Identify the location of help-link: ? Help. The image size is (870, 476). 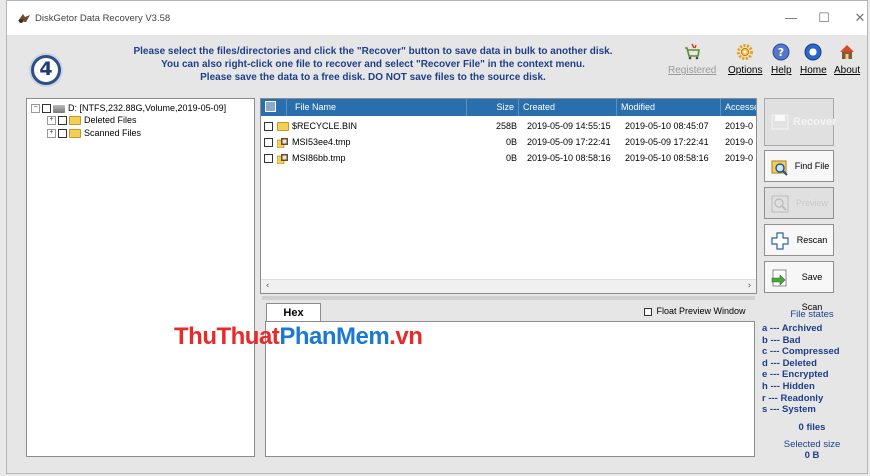
(781, 59).